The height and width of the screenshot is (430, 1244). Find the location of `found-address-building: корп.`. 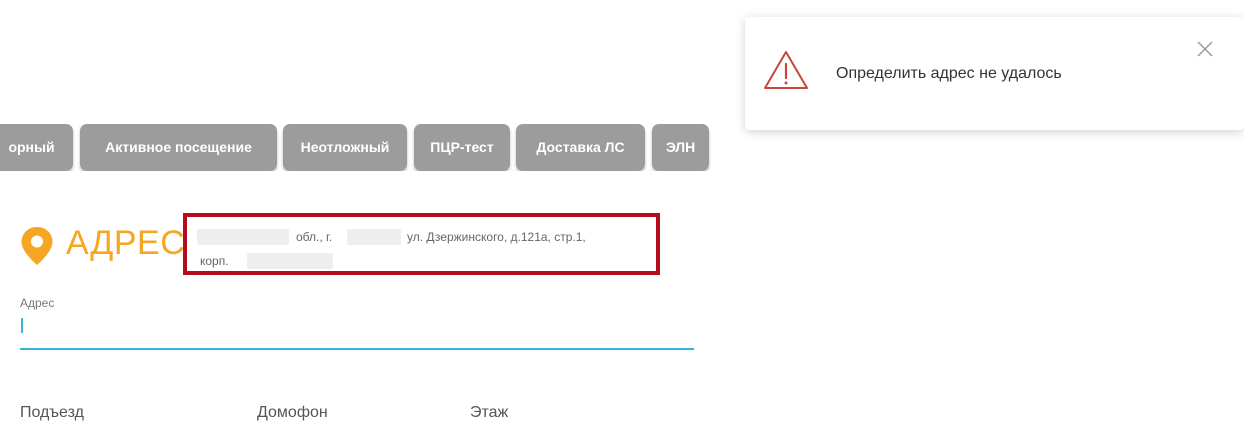

found-address-building: корп. is located at coordinates (214, 261).